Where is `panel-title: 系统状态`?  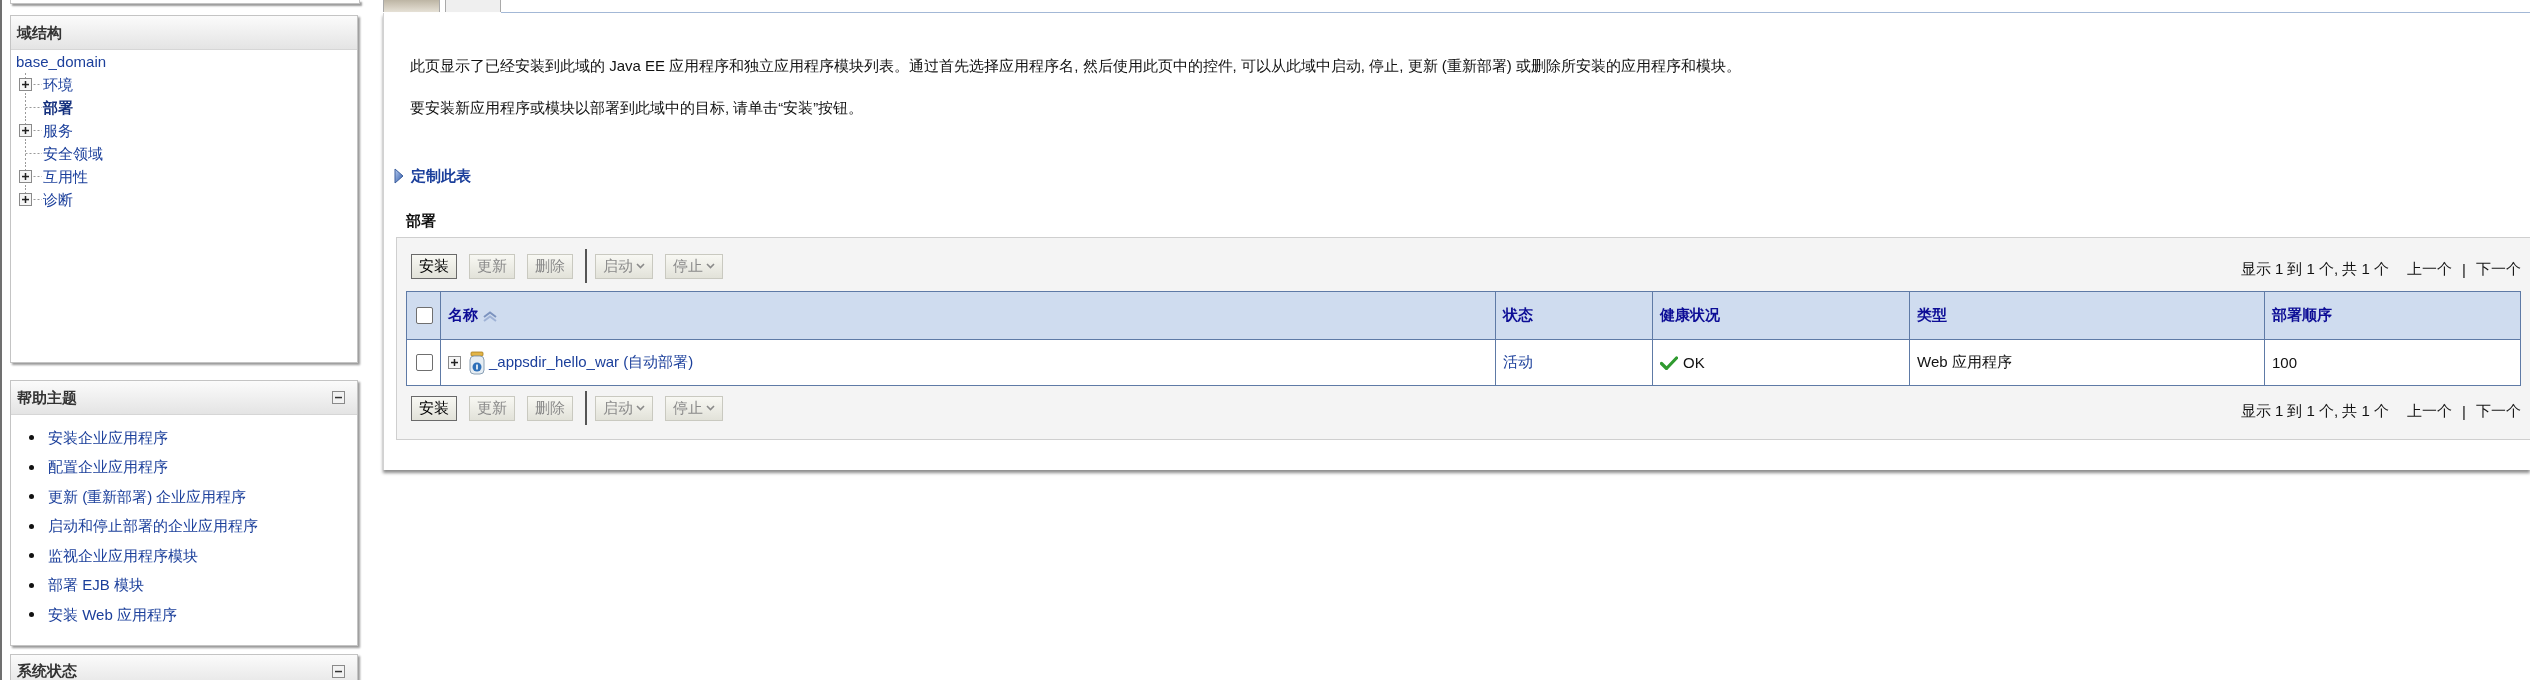
panel-title: 系统状态 is located at coordinates (47, 671).